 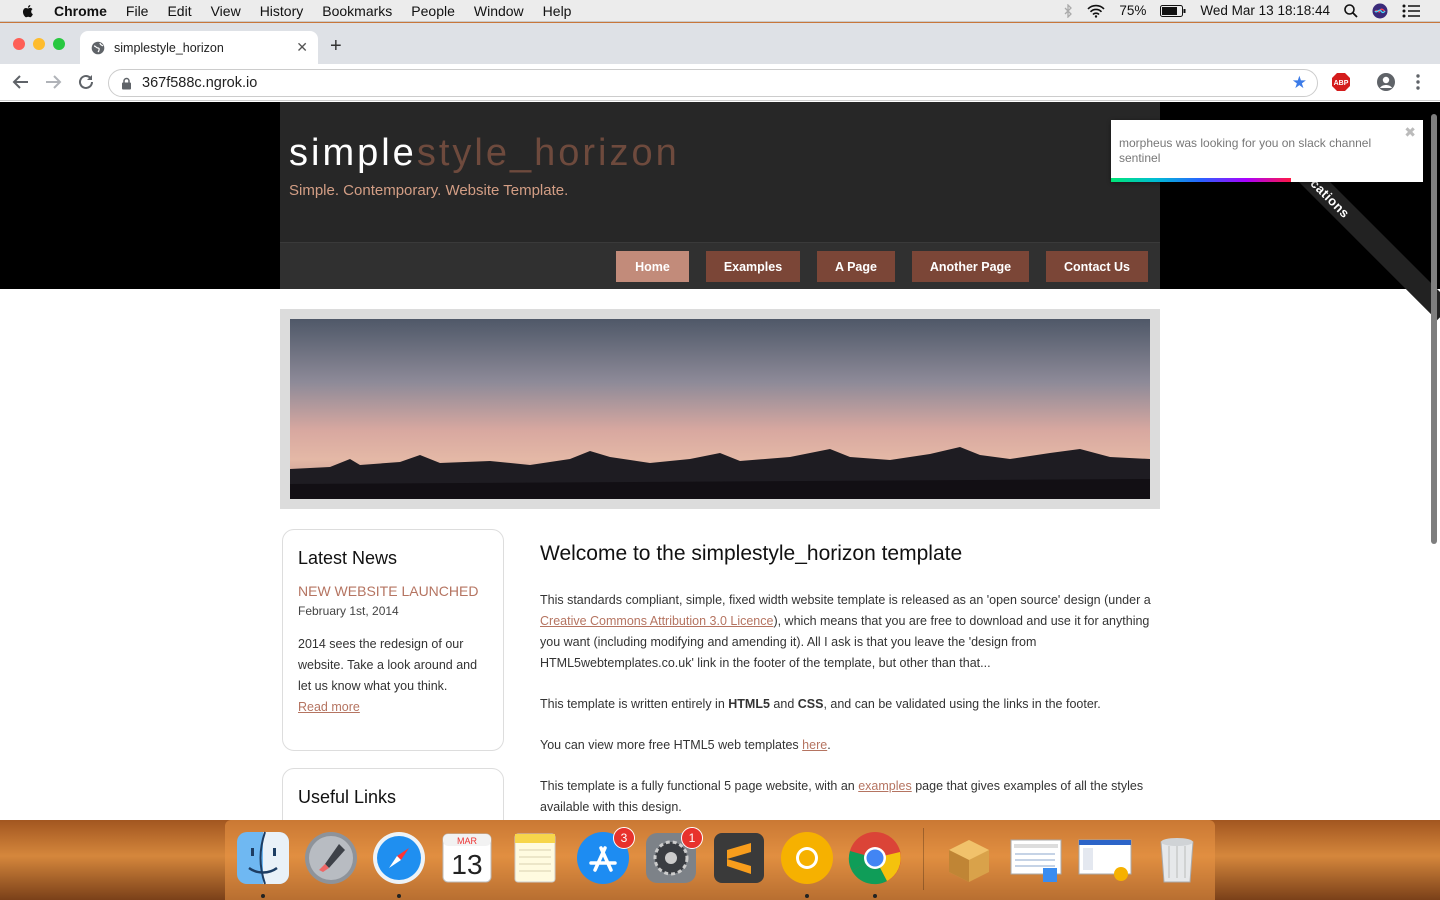 I want to click on here-link: here, so click(x=814, y=745).